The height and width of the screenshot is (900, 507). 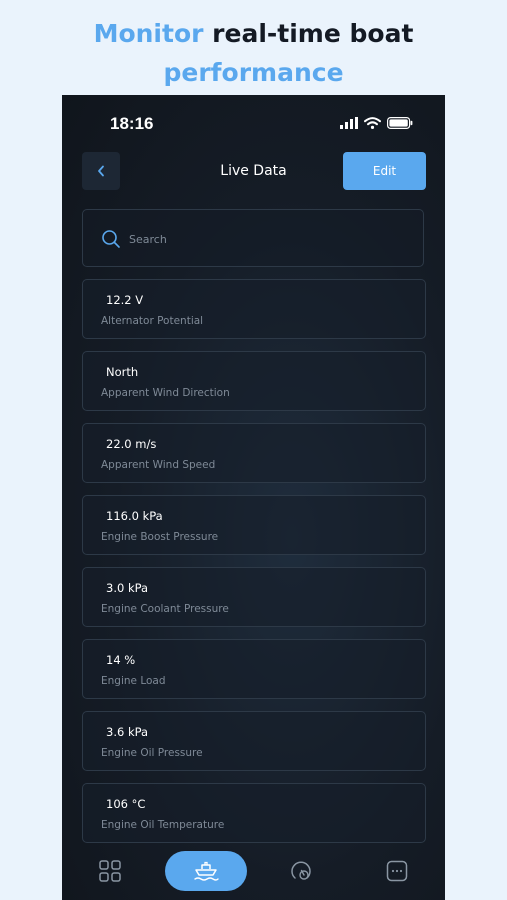 What do you see at coordinates (127, 732) in the screenshot?
I see `item-value: 3.6 kPa` at bounding box center [127, 732].